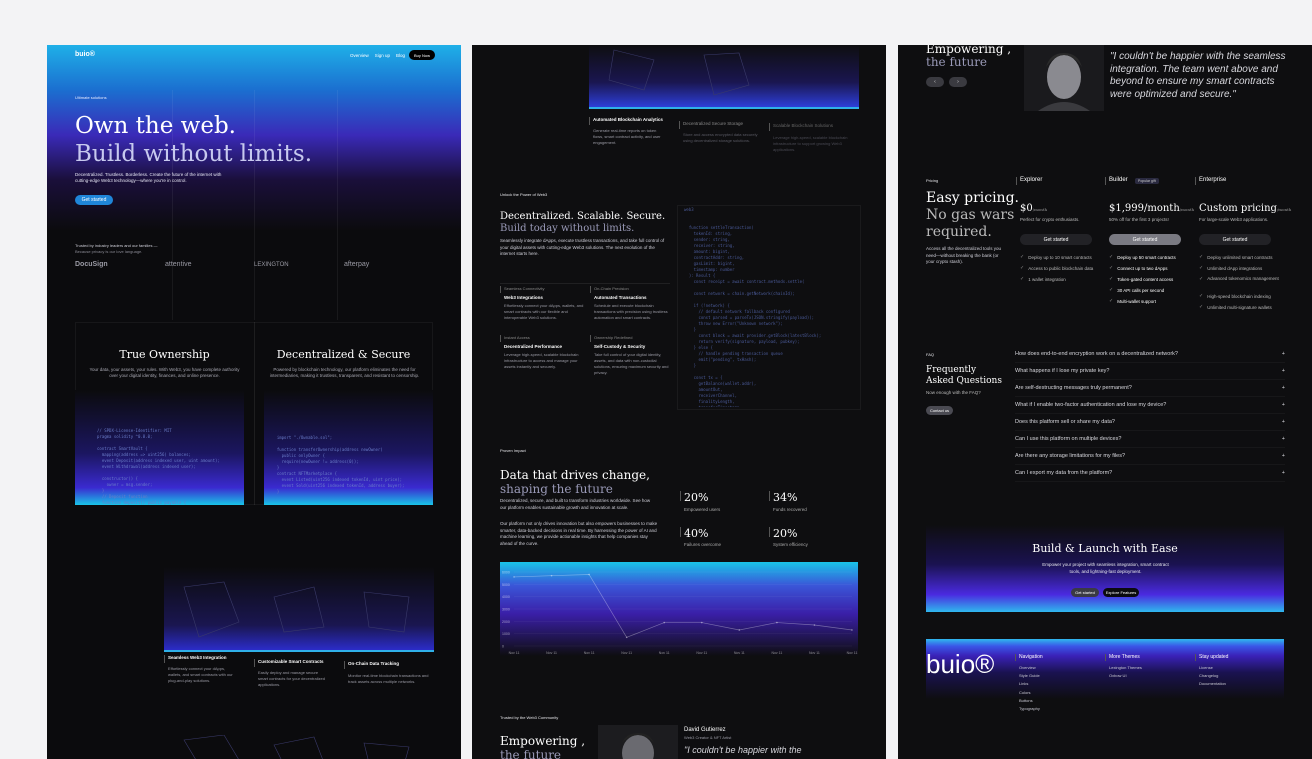 Image resolution: width=1312 pixels, height=759 pixels. I want to click on feature-eyebrow-2: On-Chain Precision, so click(611, 288).